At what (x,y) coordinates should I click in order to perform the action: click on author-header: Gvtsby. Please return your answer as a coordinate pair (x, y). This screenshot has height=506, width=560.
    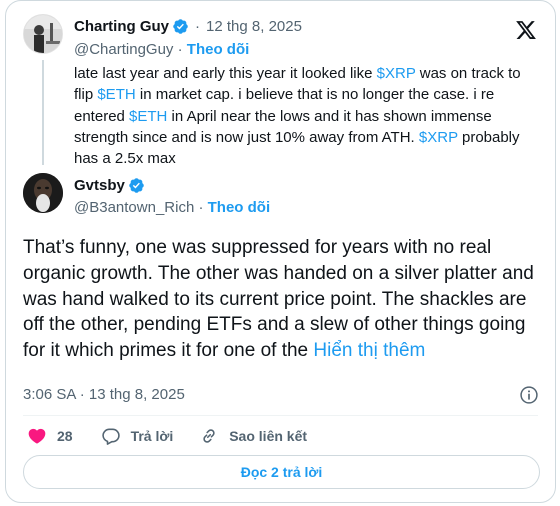
    Looking at the image, I should click on (109, 185).